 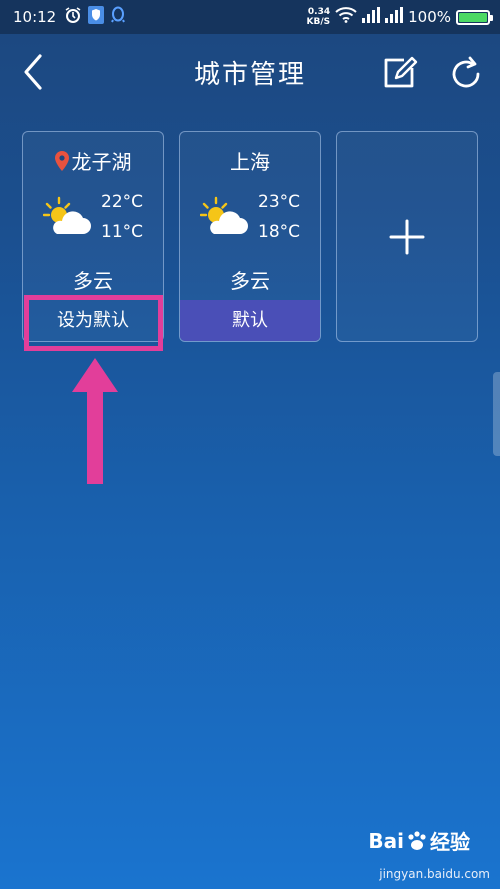 I want to click on watermark-brand-b: 经验, so click(x=450, y=842).